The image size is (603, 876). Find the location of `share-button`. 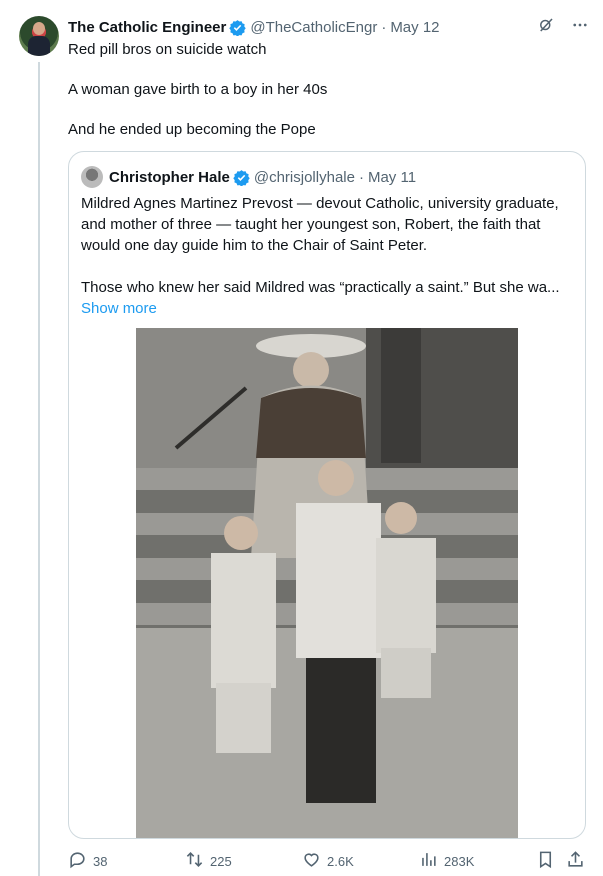

share-button is located at coordinates (575, 861).